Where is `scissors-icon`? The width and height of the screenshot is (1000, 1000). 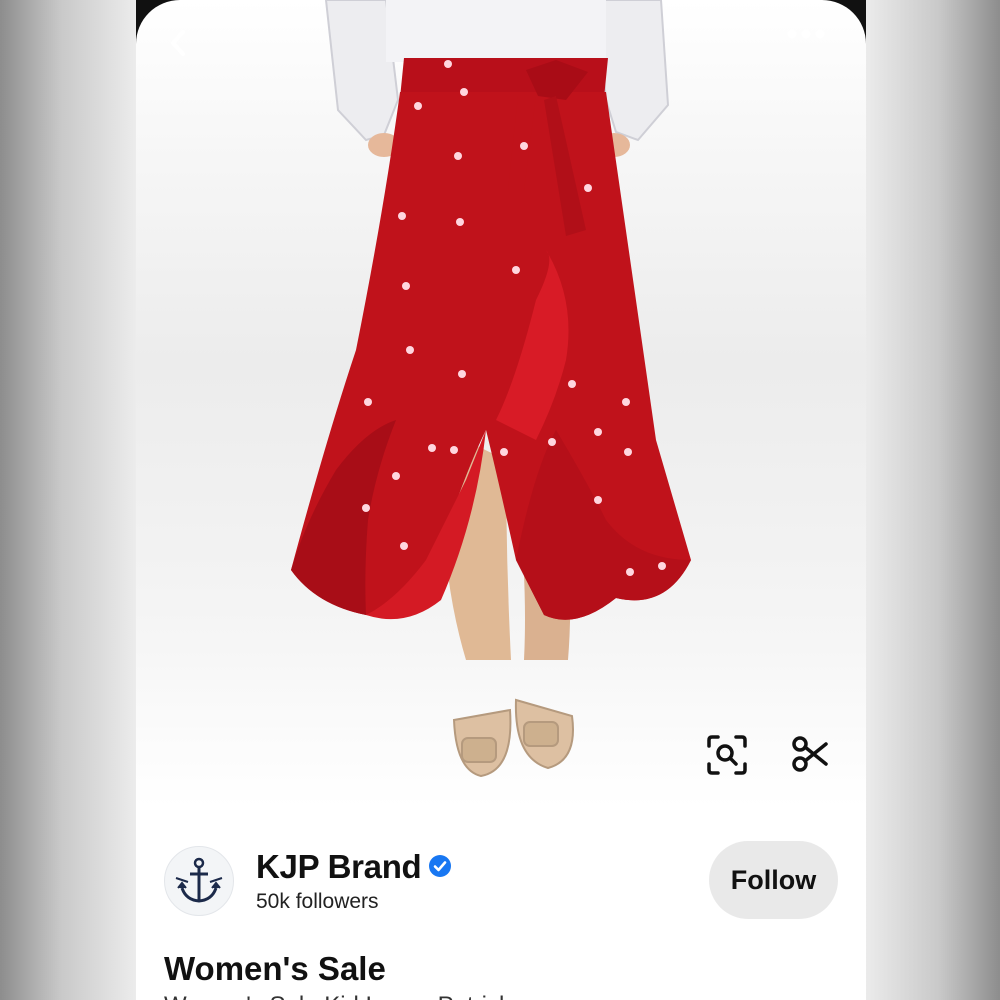
scissors-icon is located at coordinates (810, 754).